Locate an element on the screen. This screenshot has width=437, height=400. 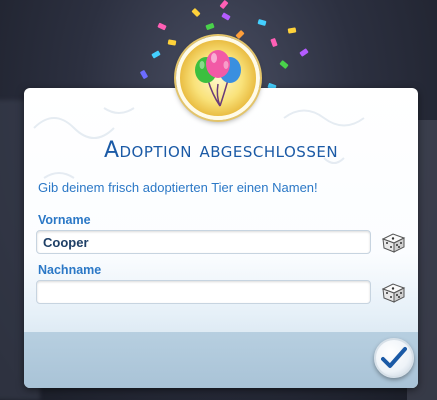
first-name-label: Vorname is located at coordinates (64, 220).